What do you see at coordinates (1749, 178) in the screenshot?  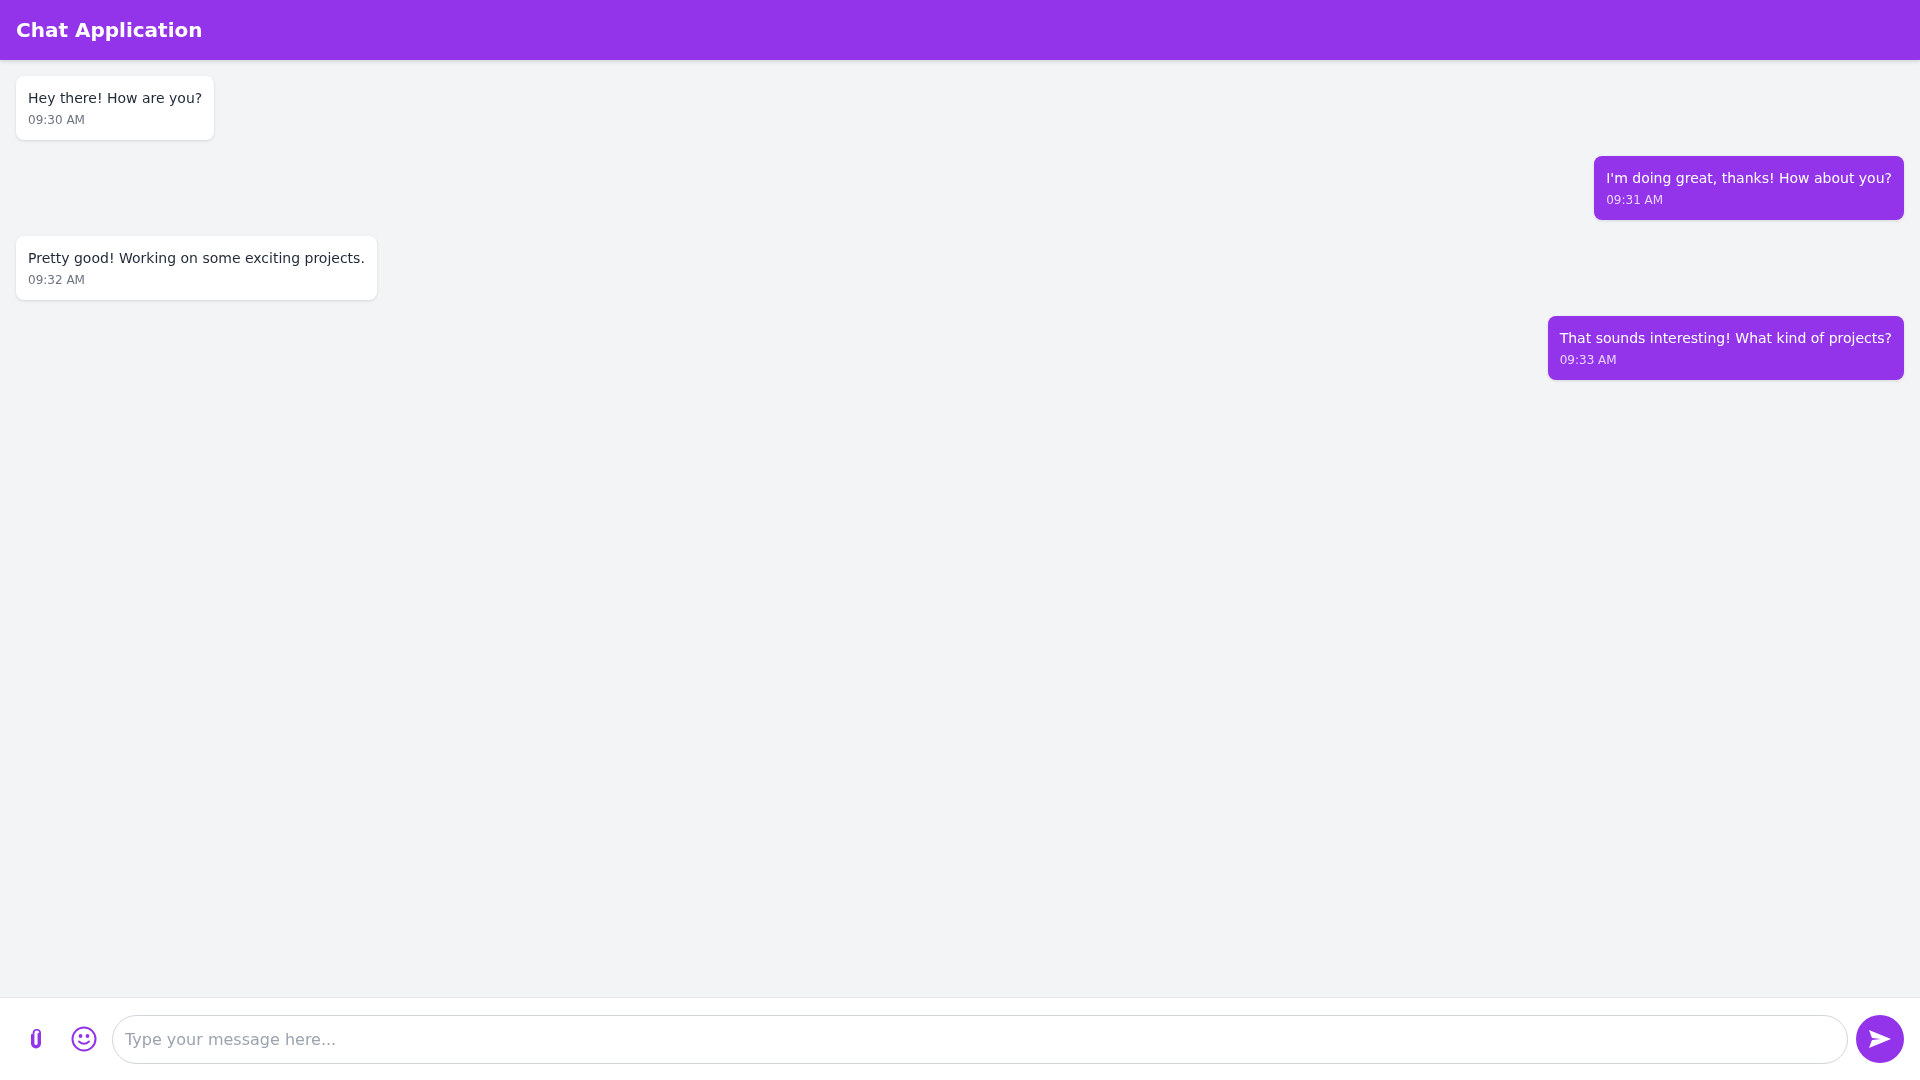 I see `message-text: I'm doing great, thanks! How about you?` at bounding box center [1749, 178].